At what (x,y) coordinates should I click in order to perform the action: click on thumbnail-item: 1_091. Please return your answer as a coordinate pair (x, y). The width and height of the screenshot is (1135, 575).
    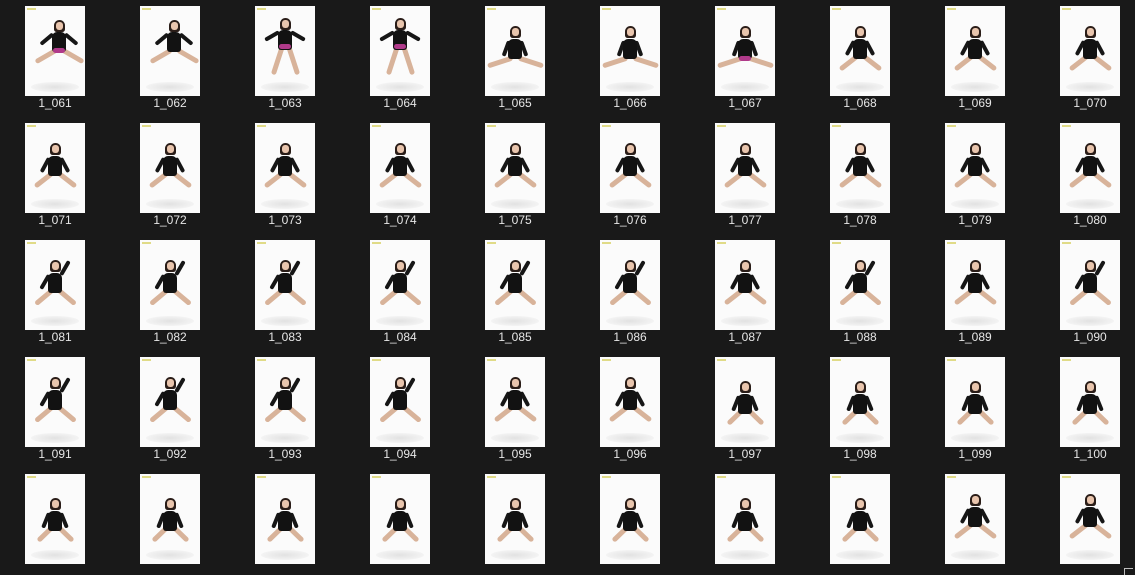
    Looking at the image, I should click on (55, 407).